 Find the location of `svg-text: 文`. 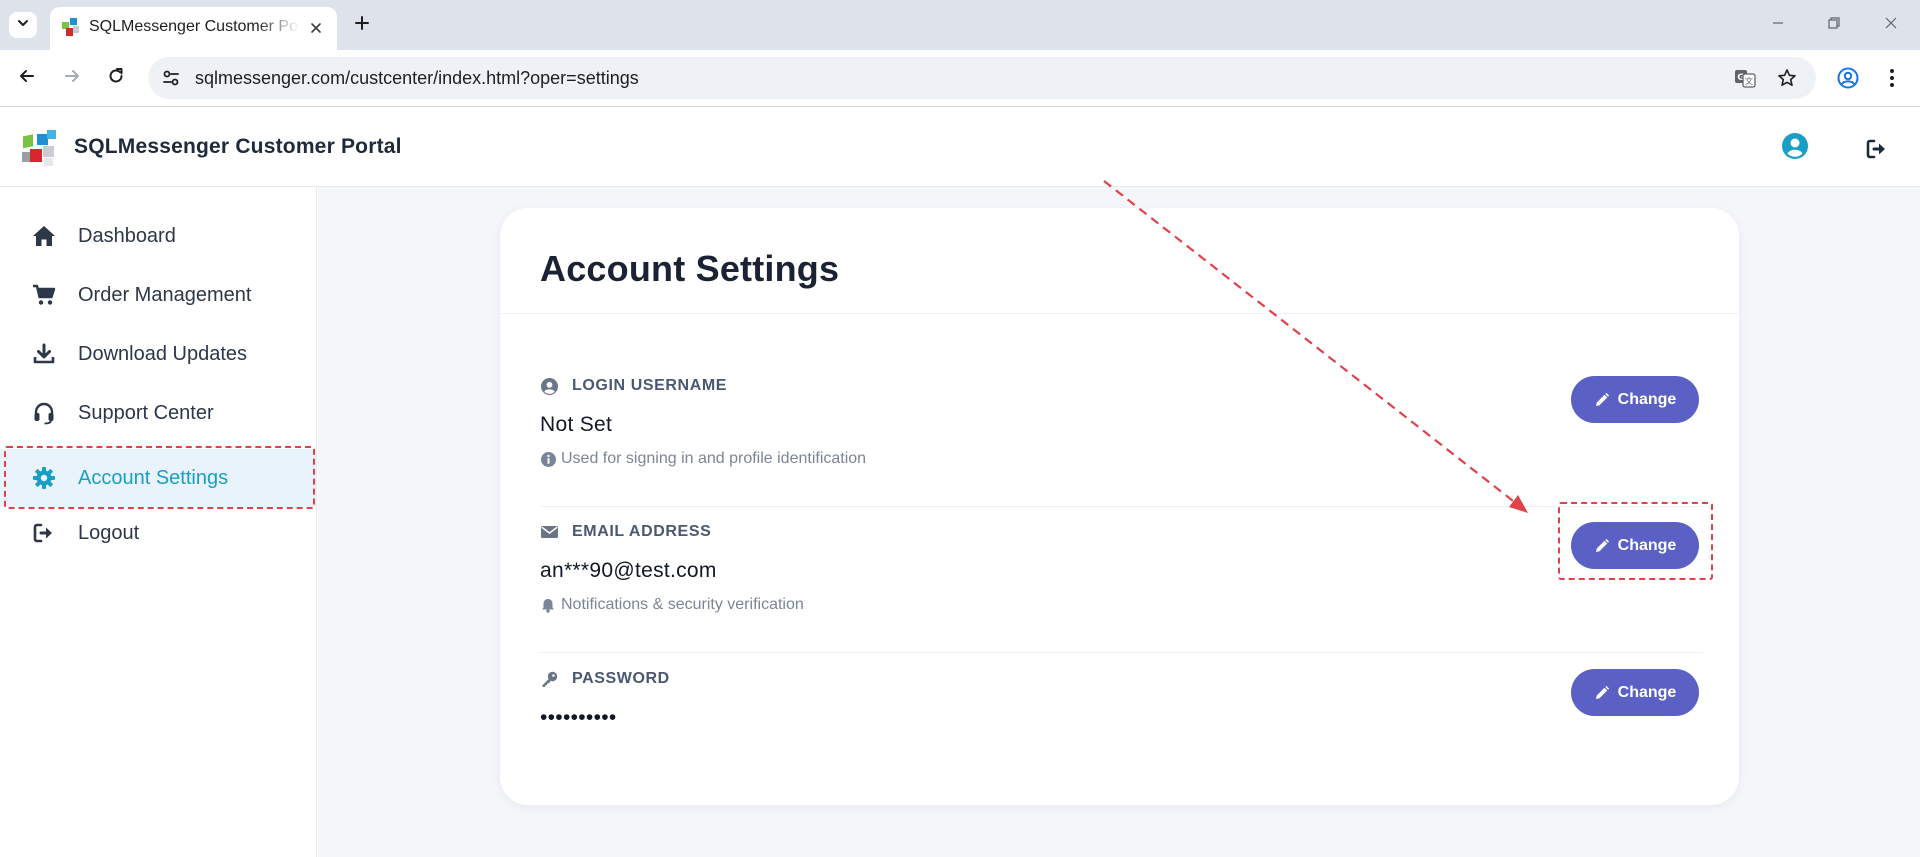

svg-text: 文 is located at coordinates (1749, 81).